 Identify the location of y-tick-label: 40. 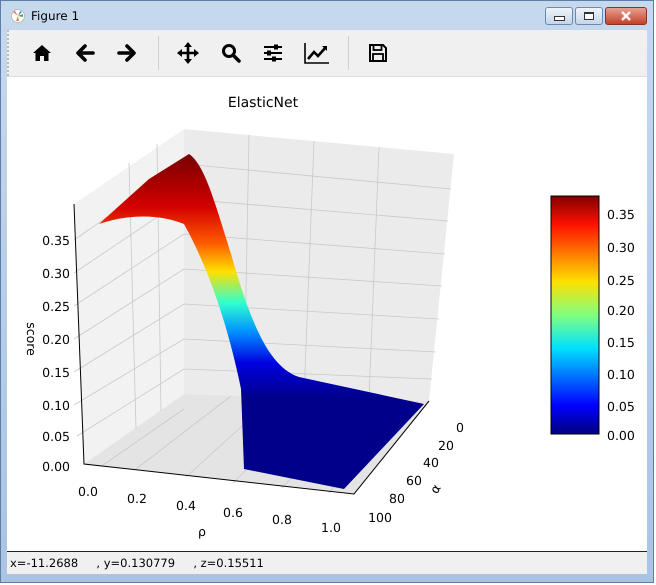
(431, 462).